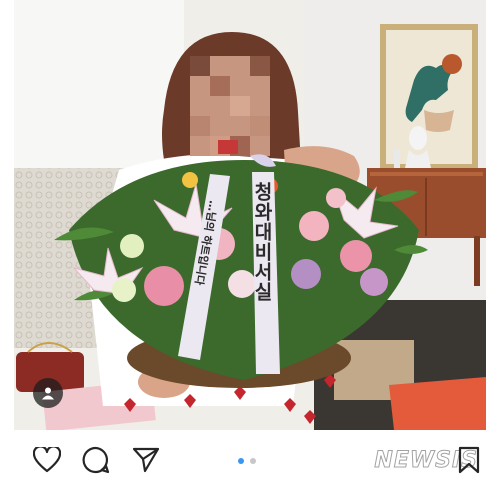  I want to click on post-action-bar: NEWSIS, so click(250, 459).